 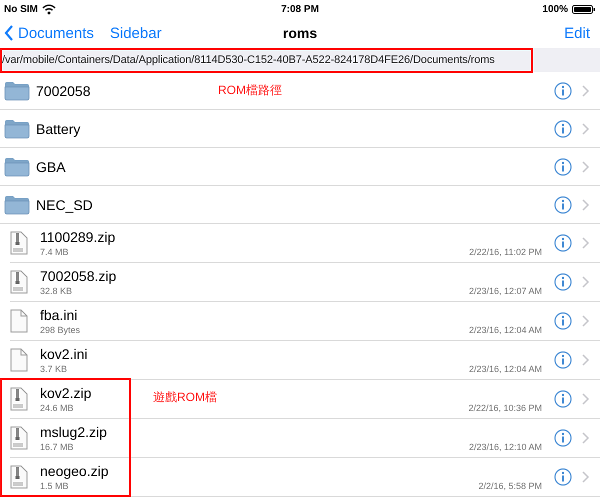 I want to click on file-name: 7002058.zip, so click(x=78, y=276).